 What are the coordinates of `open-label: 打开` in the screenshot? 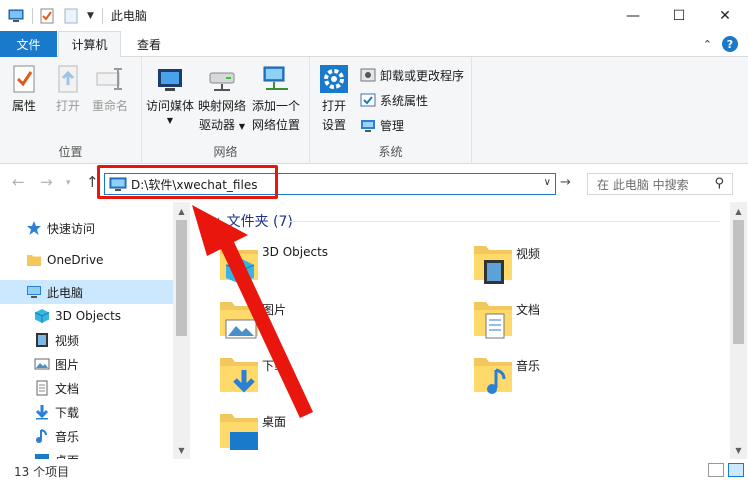 It's located at (67, 106).